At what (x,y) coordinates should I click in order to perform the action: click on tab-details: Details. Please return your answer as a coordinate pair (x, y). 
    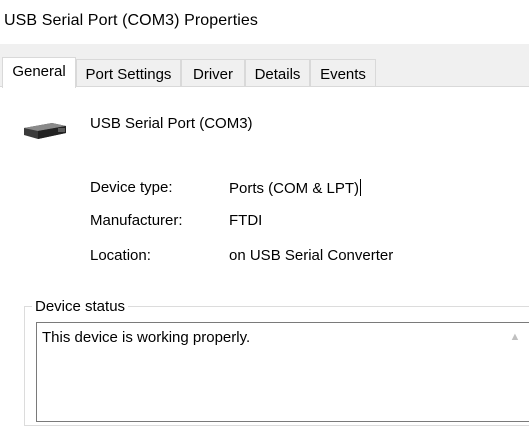
    Looking at the image, I should click on (277, 73).